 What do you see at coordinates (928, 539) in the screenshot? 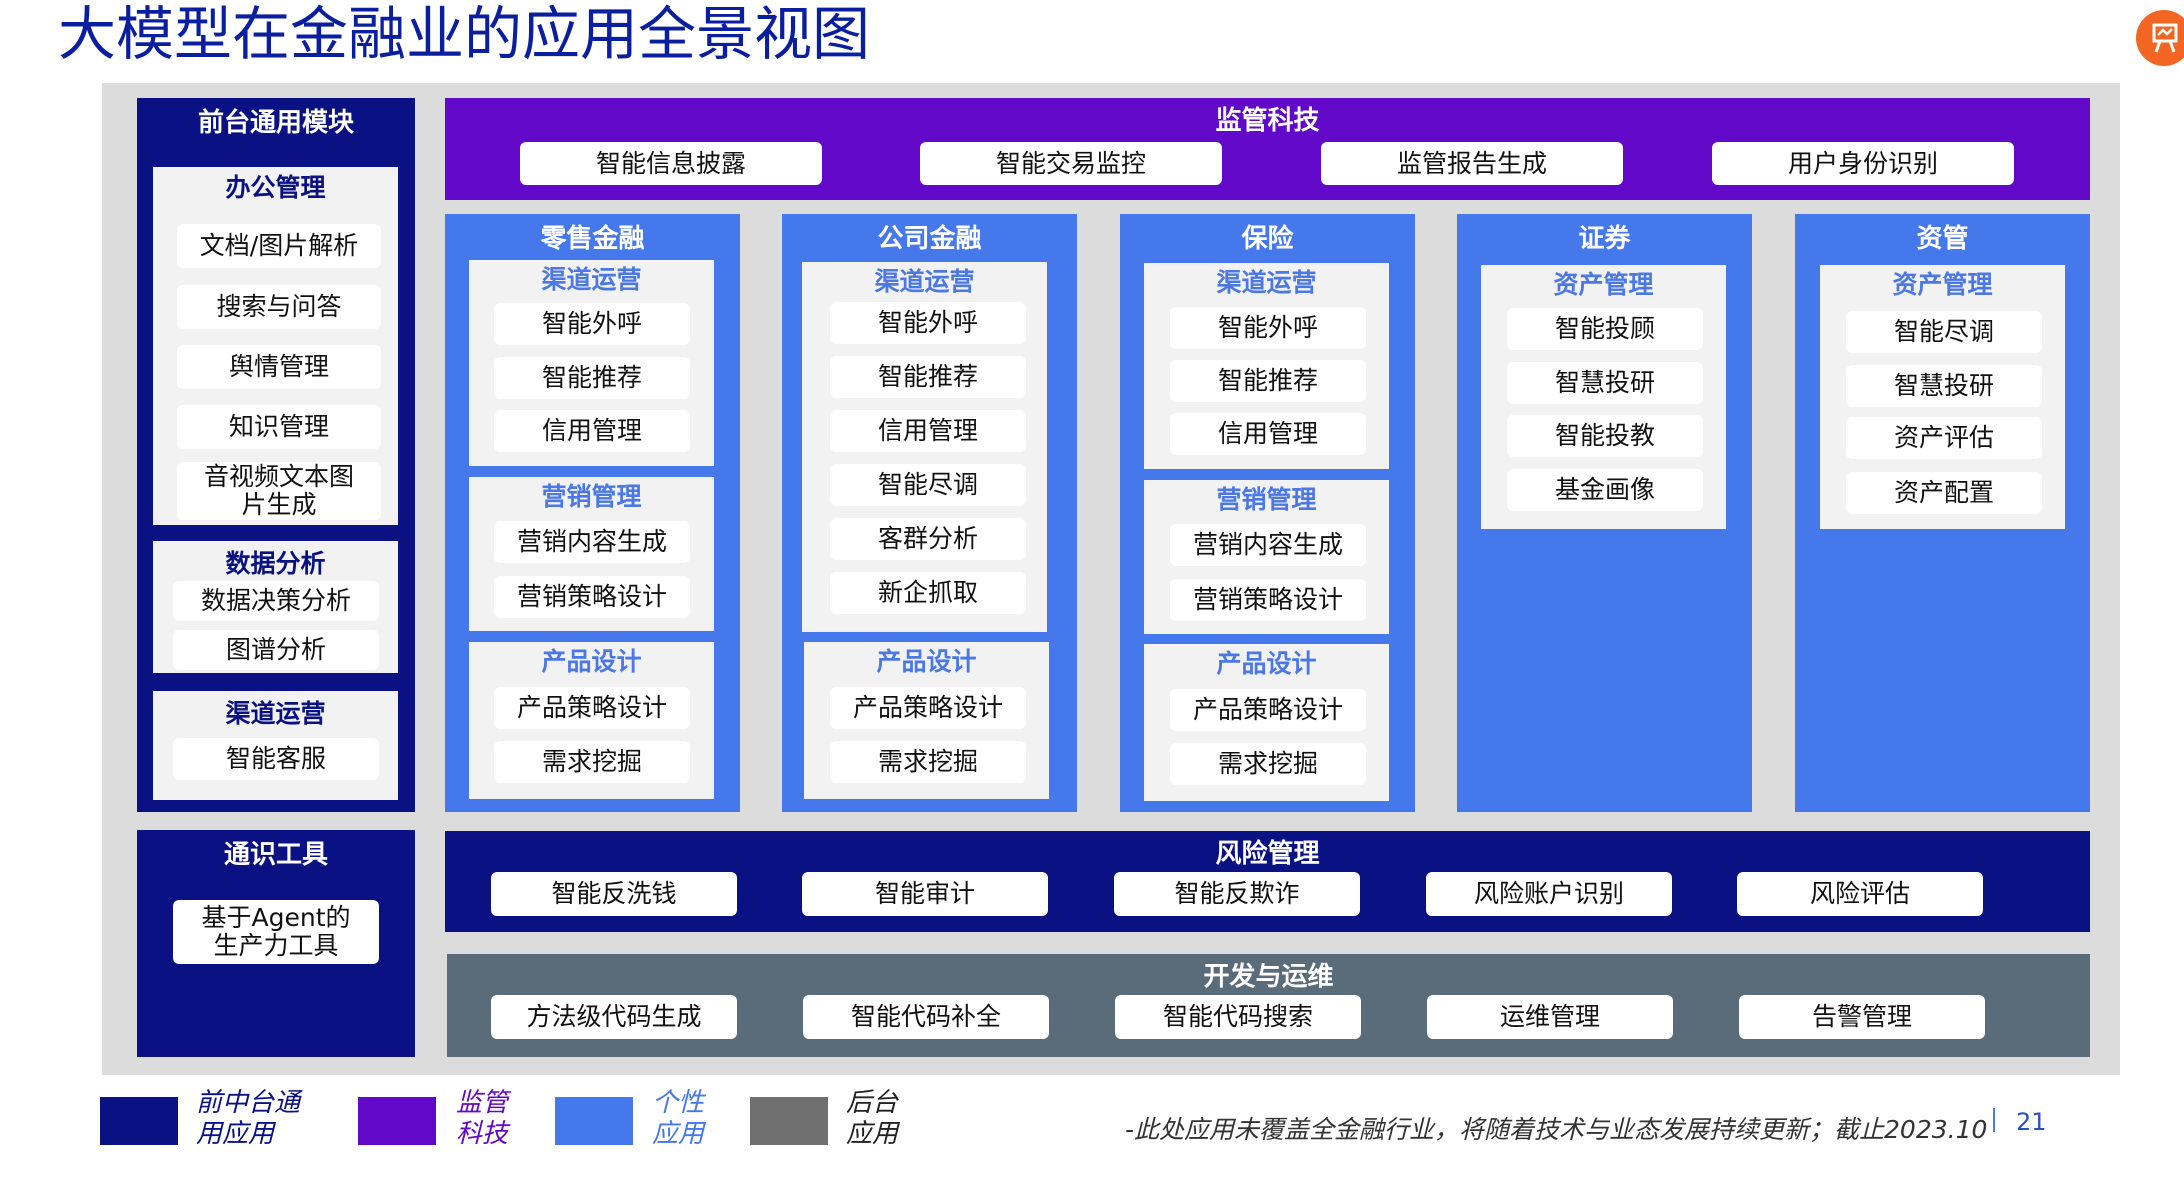
I see `corporate-channel-item: 客群分析` at bounding box center [928, 539].